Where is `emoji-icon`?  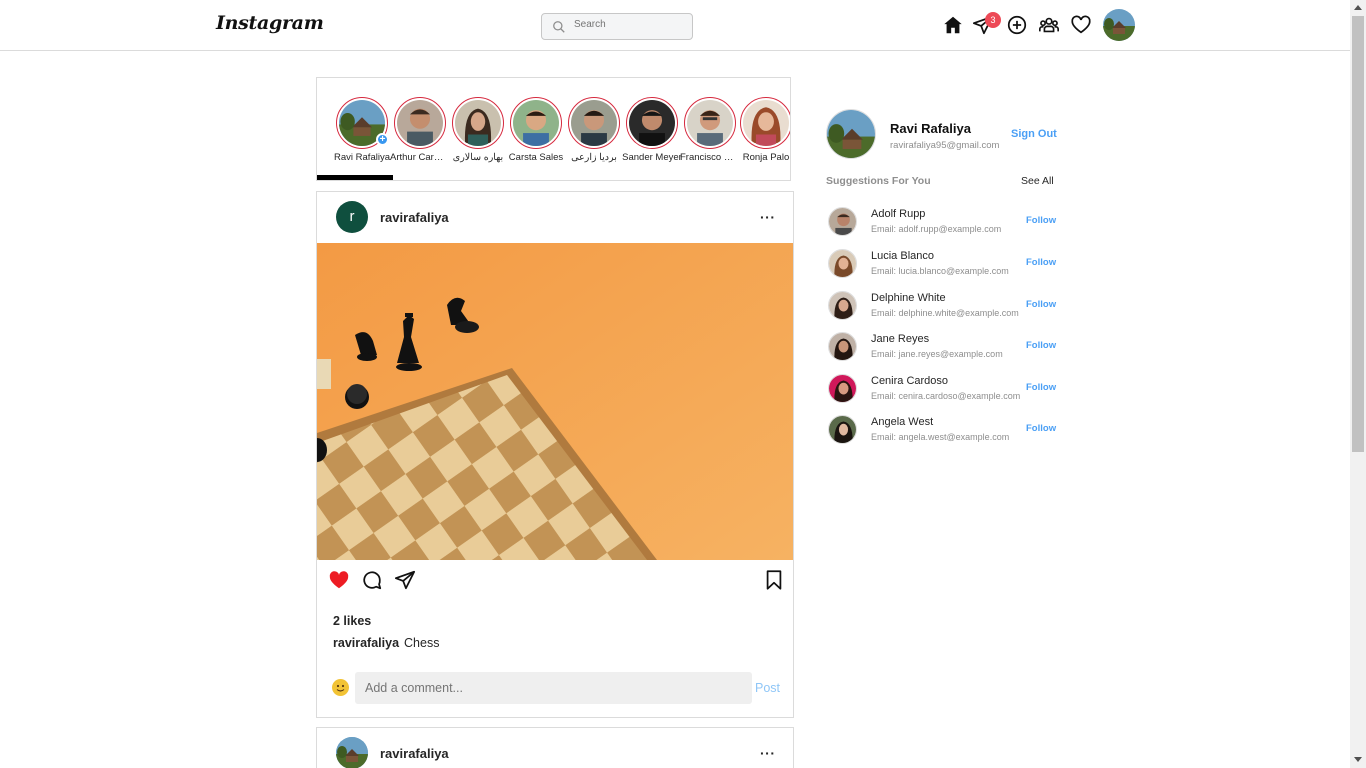 emoji-icon is located at coordinates (340, 687).